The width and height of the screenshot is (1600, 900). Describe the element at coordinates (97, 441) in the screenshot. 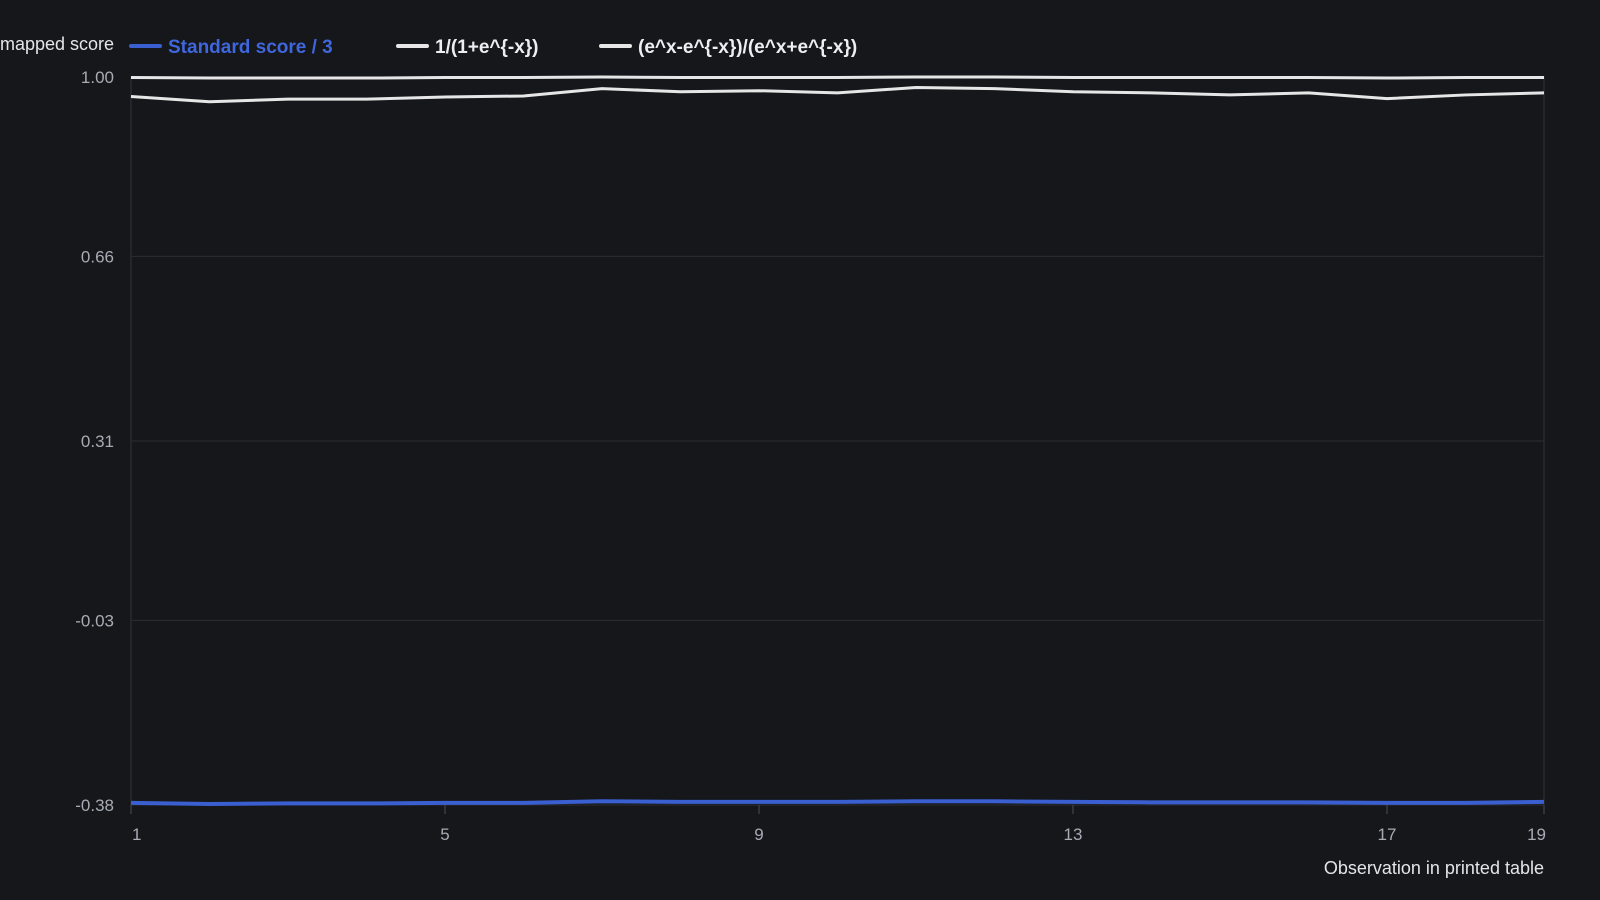

I see `y-tick-label: 0.31` at that location.